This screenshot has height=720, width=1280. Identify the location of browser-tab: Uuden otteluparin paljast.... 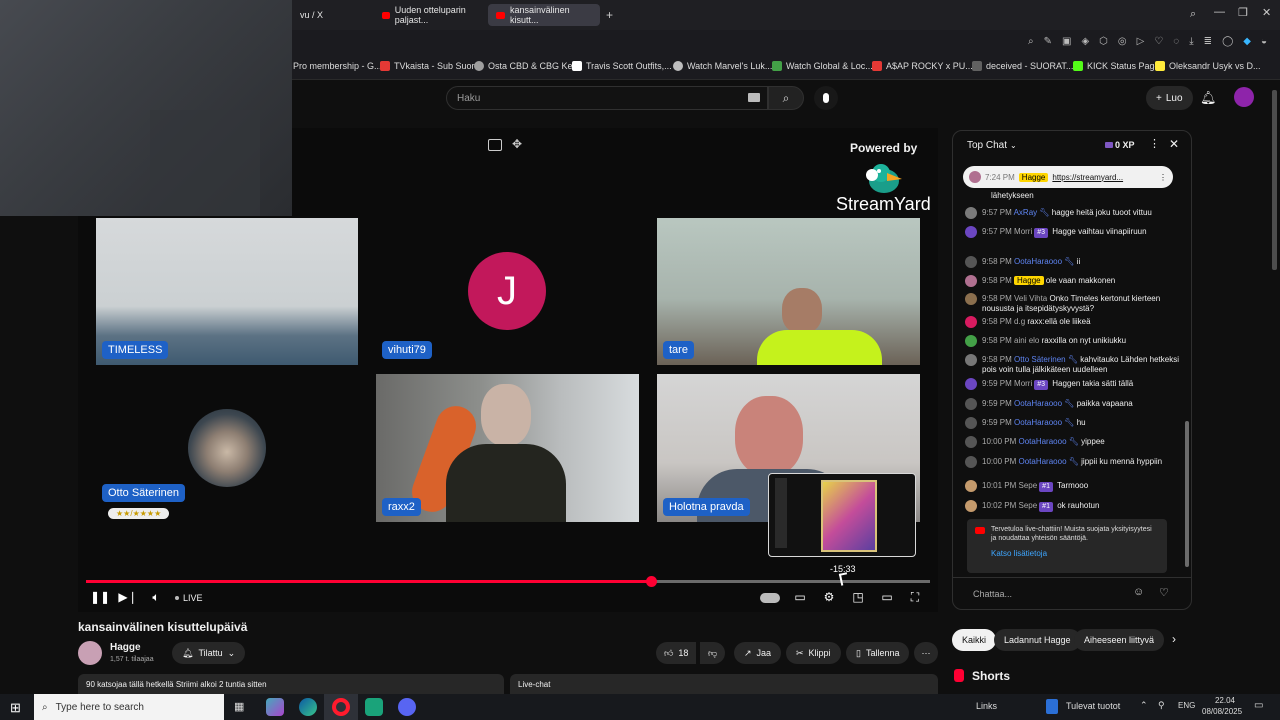
(430, 15).